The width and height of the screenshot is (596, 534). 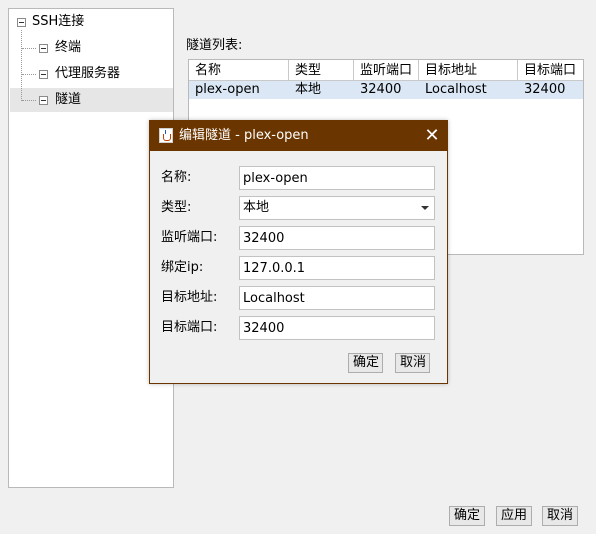 What do you see at coordinates (550, 70) in the screenshot?
I see `column-header-target-port: 目标端口` at bounding box center [550, 70].